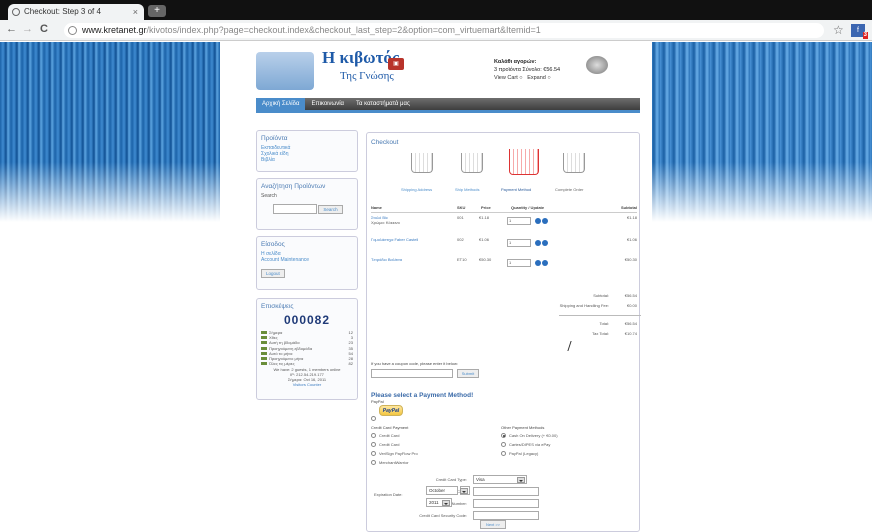 The image size is (872, 532). Describe the element at coordinates (388, 494) in the screenshot. I see `expiration-label: Expiration Date:` at that location.